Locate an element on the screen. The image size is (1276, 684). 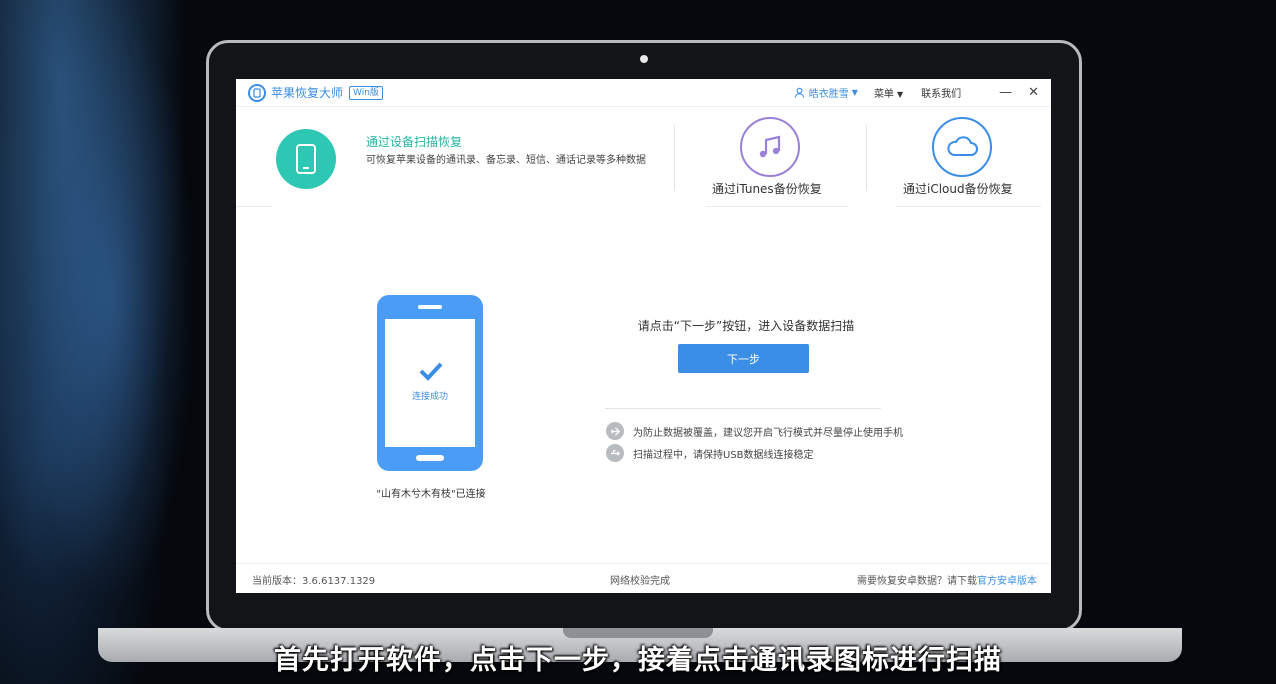
user-menu: 皓衣胜雪 ▼ is located at coordinates (826, 92).